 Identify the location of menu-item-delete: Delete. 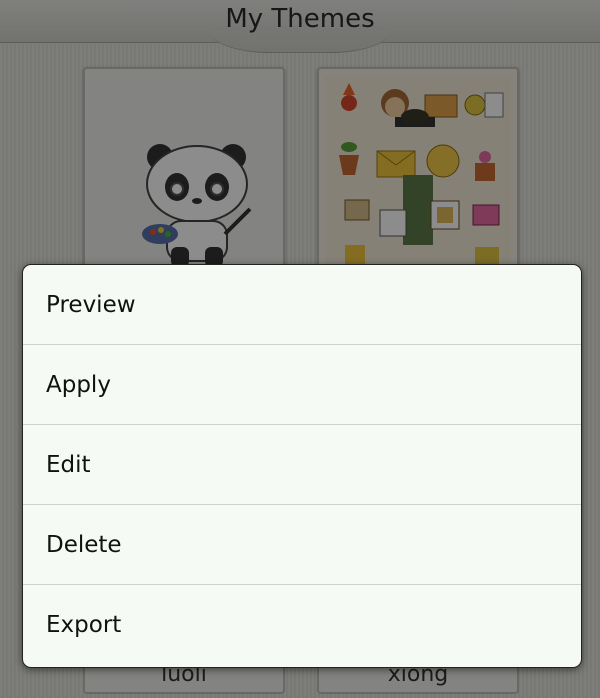
(302, 545).